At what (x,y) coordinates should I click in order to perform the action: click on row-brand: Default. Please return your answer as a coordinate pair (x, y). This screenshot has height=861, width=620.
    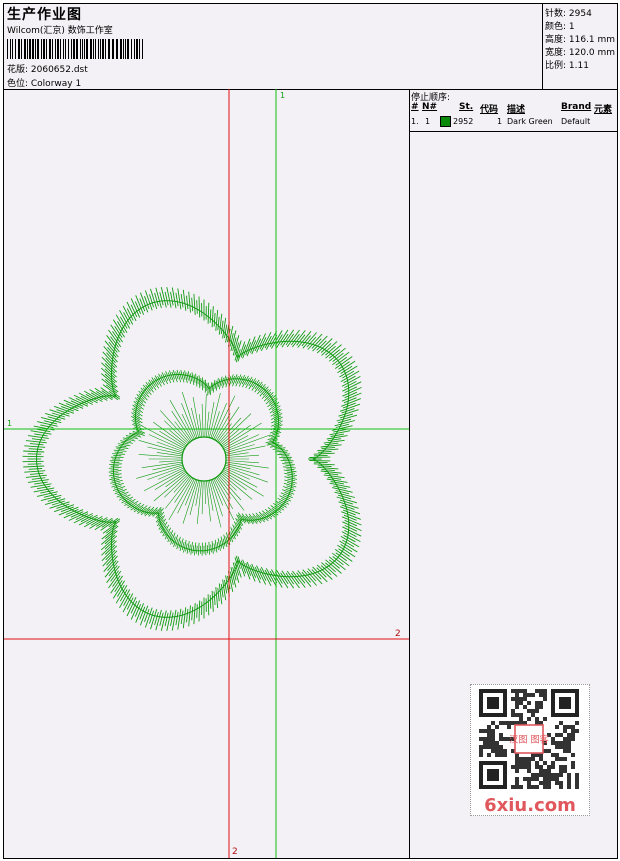
    Looking at the image, I should click on (576, 121).